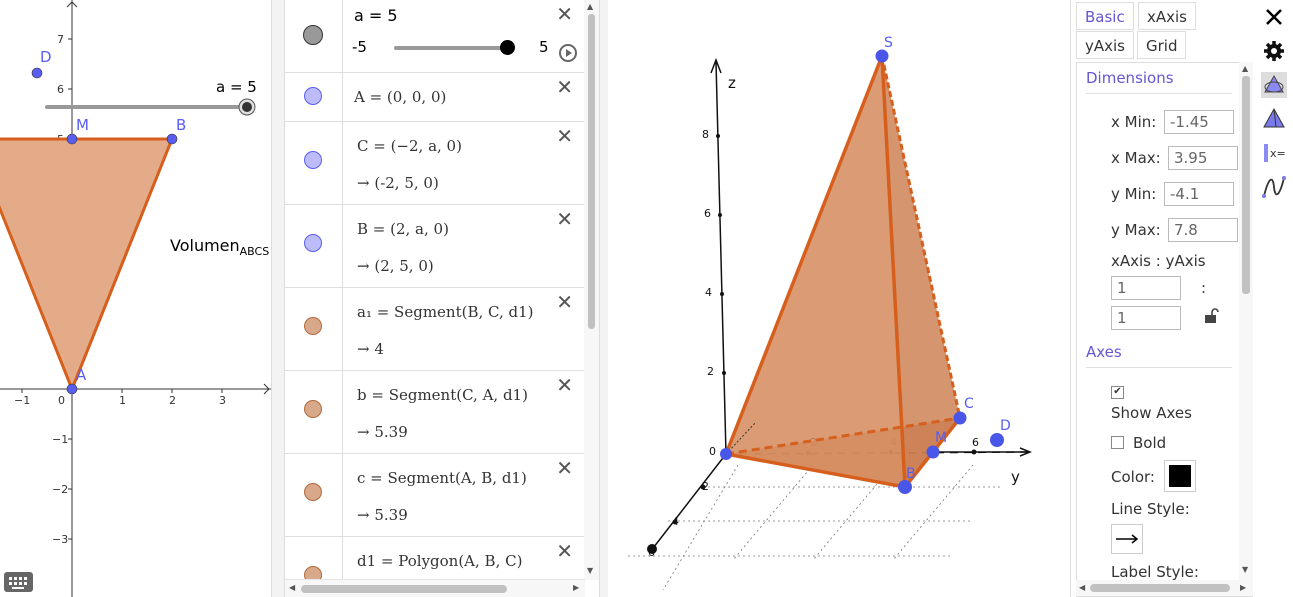 This screenshot has width=1293, height=597. What do you see at coordinates (87, 265) in the screenshot?
I see `polygon-d1-2d` at bounding box center [87, 265].